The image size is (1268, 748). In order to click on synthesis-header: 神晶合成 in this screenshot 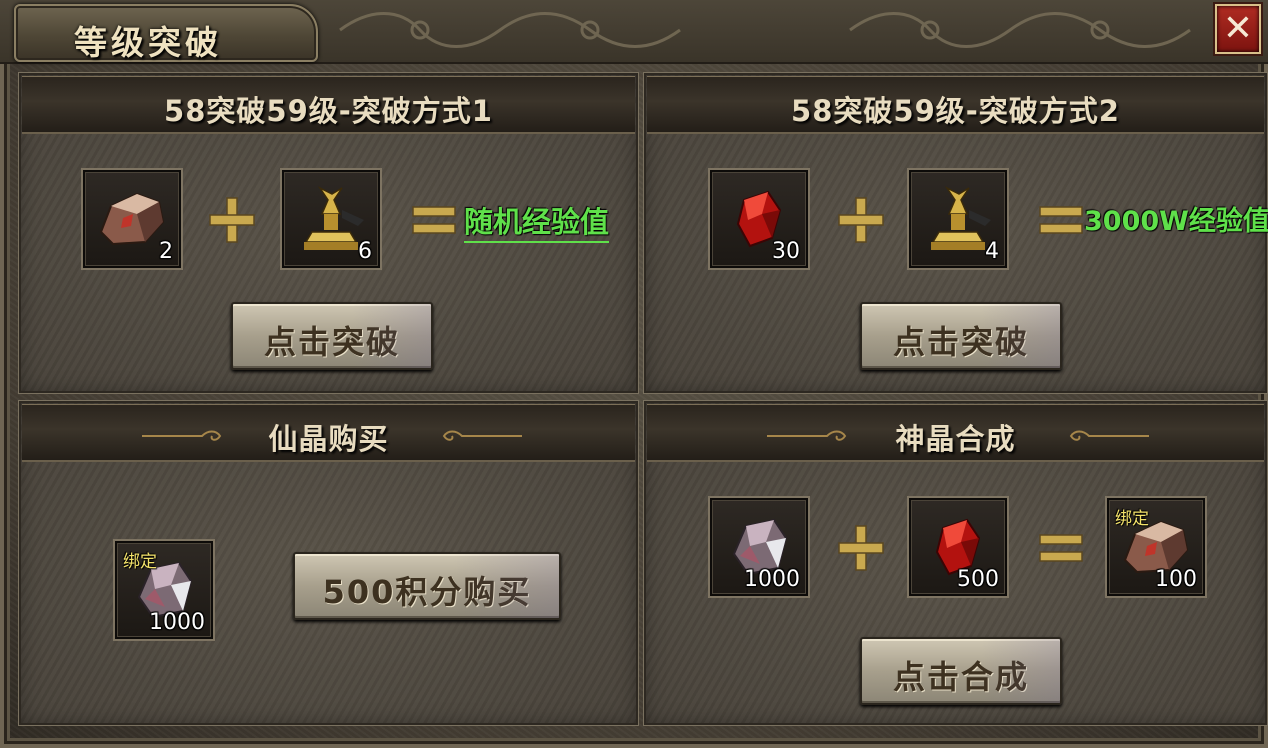, I will do `click(955, 433)`.